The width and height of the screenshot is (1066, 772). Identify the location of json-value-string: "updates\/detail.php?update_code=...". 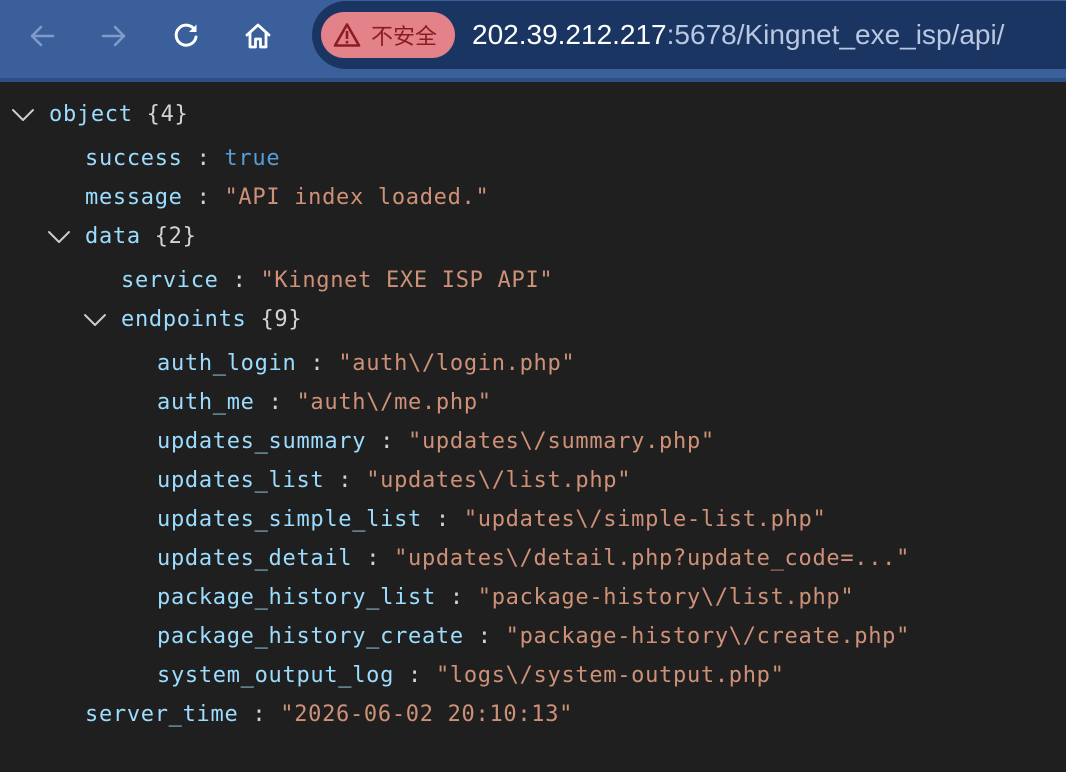
(652, 558).